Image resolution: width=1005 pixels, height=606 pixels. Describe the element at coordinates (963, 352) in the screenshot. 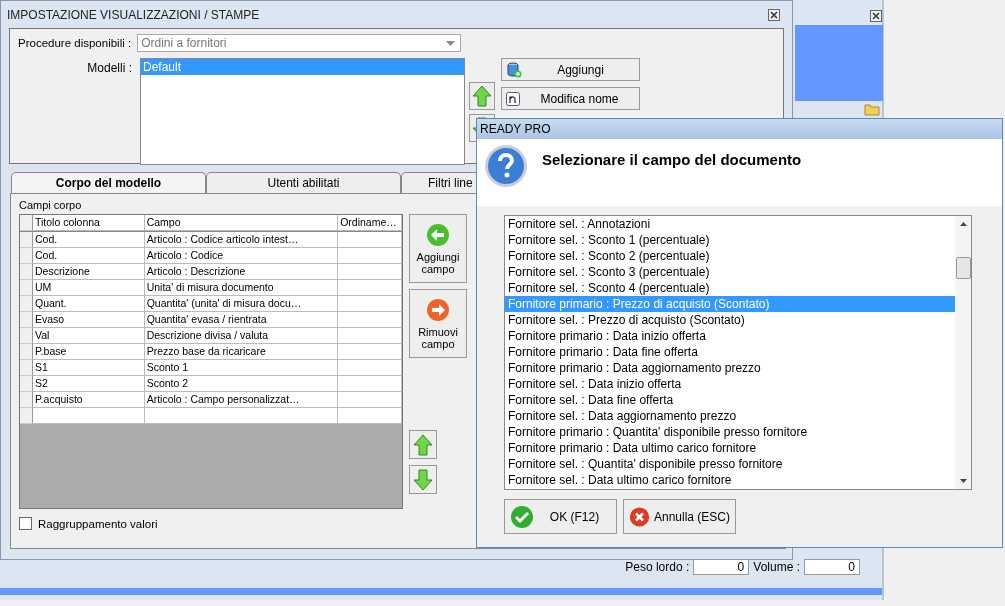

I see `scrollbar` at that location.